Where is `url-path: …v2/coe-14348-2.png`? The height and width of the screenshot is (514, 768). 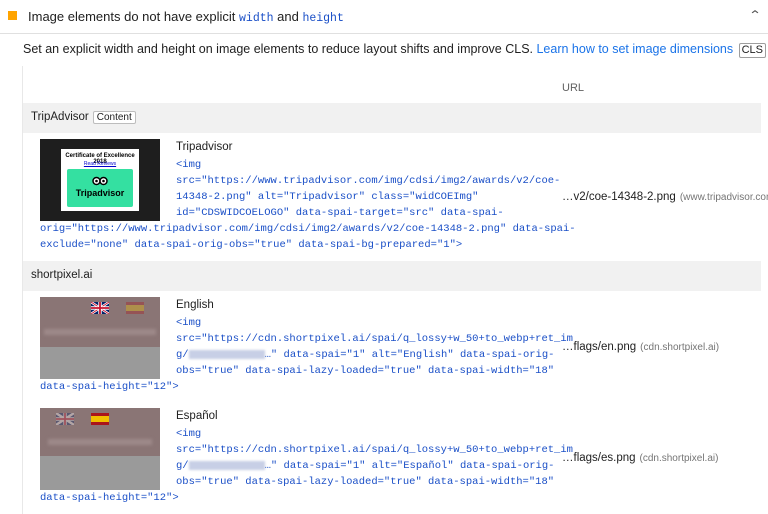 url-path: …v2/coe-14348-2.png is located at coordinates (619, 197).